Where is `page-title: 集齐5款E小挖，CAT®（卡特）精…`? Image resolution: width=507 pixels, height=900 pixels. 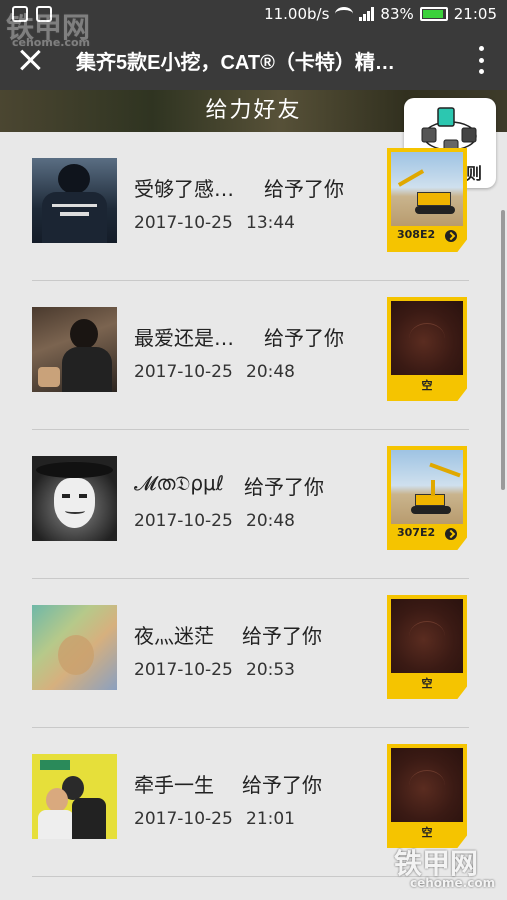 page-title: 集齐5款E小挖，CAT®（卡特）精… is located at coordinates (235, 63).